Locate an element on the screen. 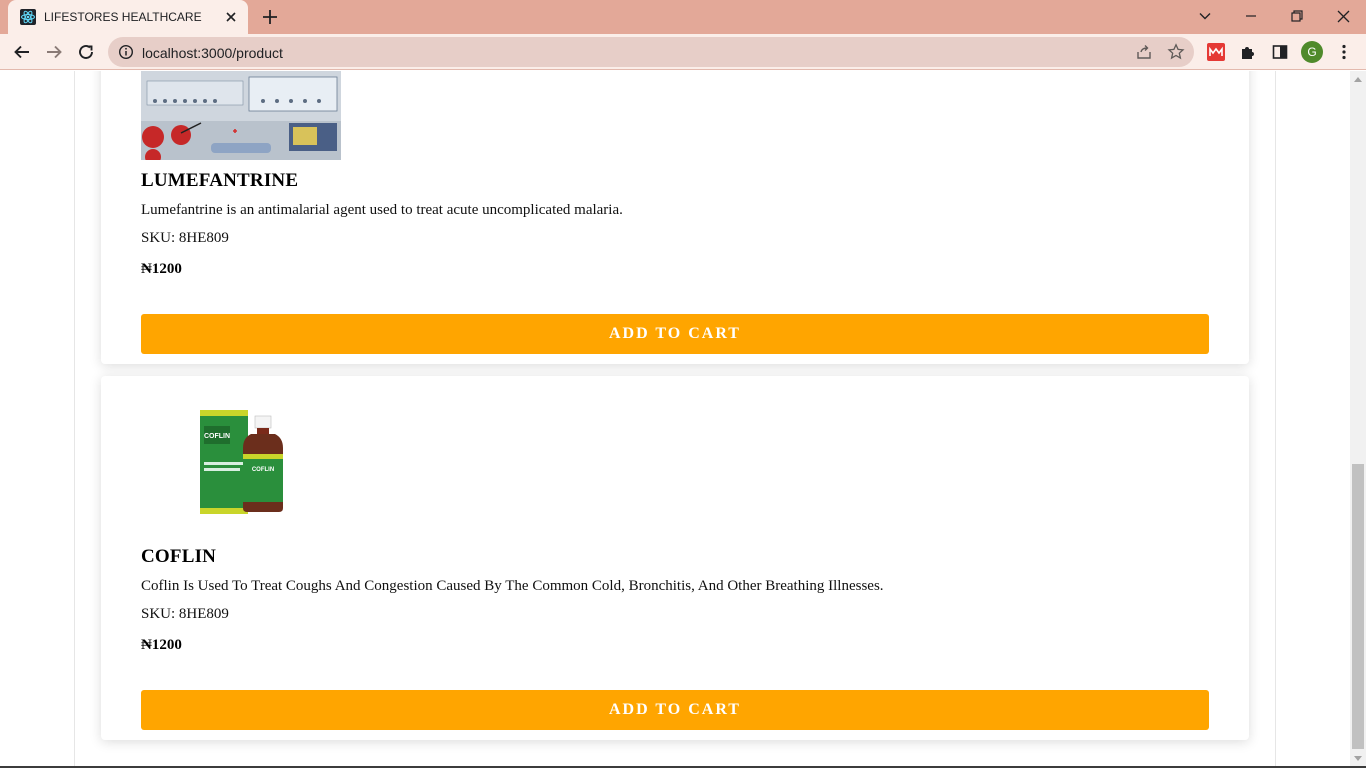 The image size is (1366, 768). reload-icon is located at coordinates (86, 52).